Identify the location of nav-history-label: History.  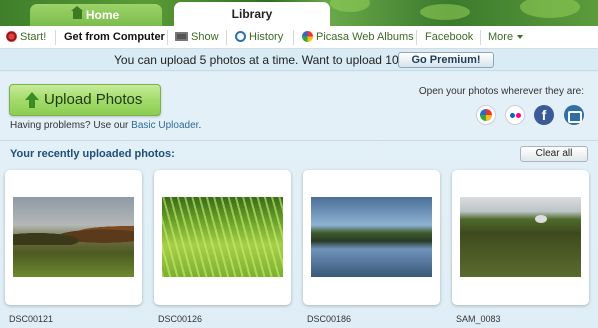
(266, 37).